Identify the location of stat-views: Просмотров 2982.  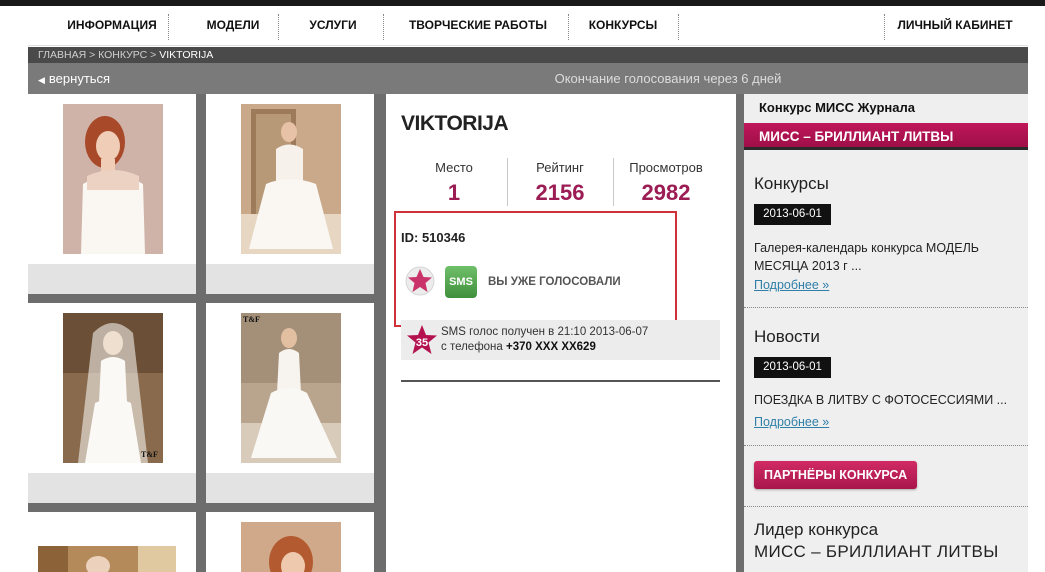
(666, 183).